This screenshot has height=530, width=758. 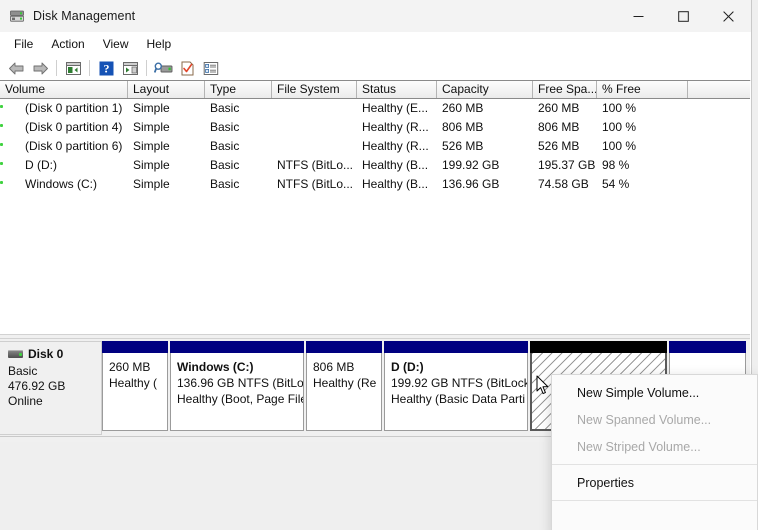 What do you see at coordinates (407, 367) in the screenshot?
I see `partition-title: D (D:)` at bounding box center [407, 367].